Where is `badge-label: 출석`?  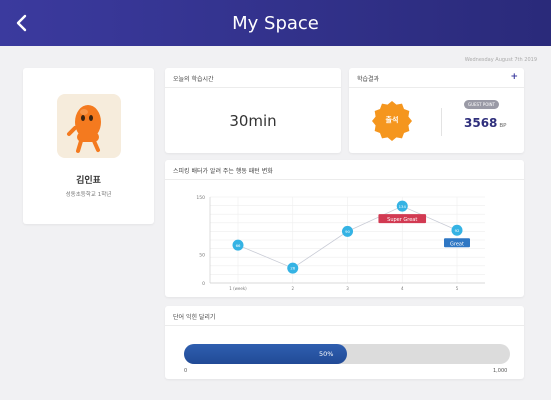 badge-label: 출석 is located at coordinates (392, 120).